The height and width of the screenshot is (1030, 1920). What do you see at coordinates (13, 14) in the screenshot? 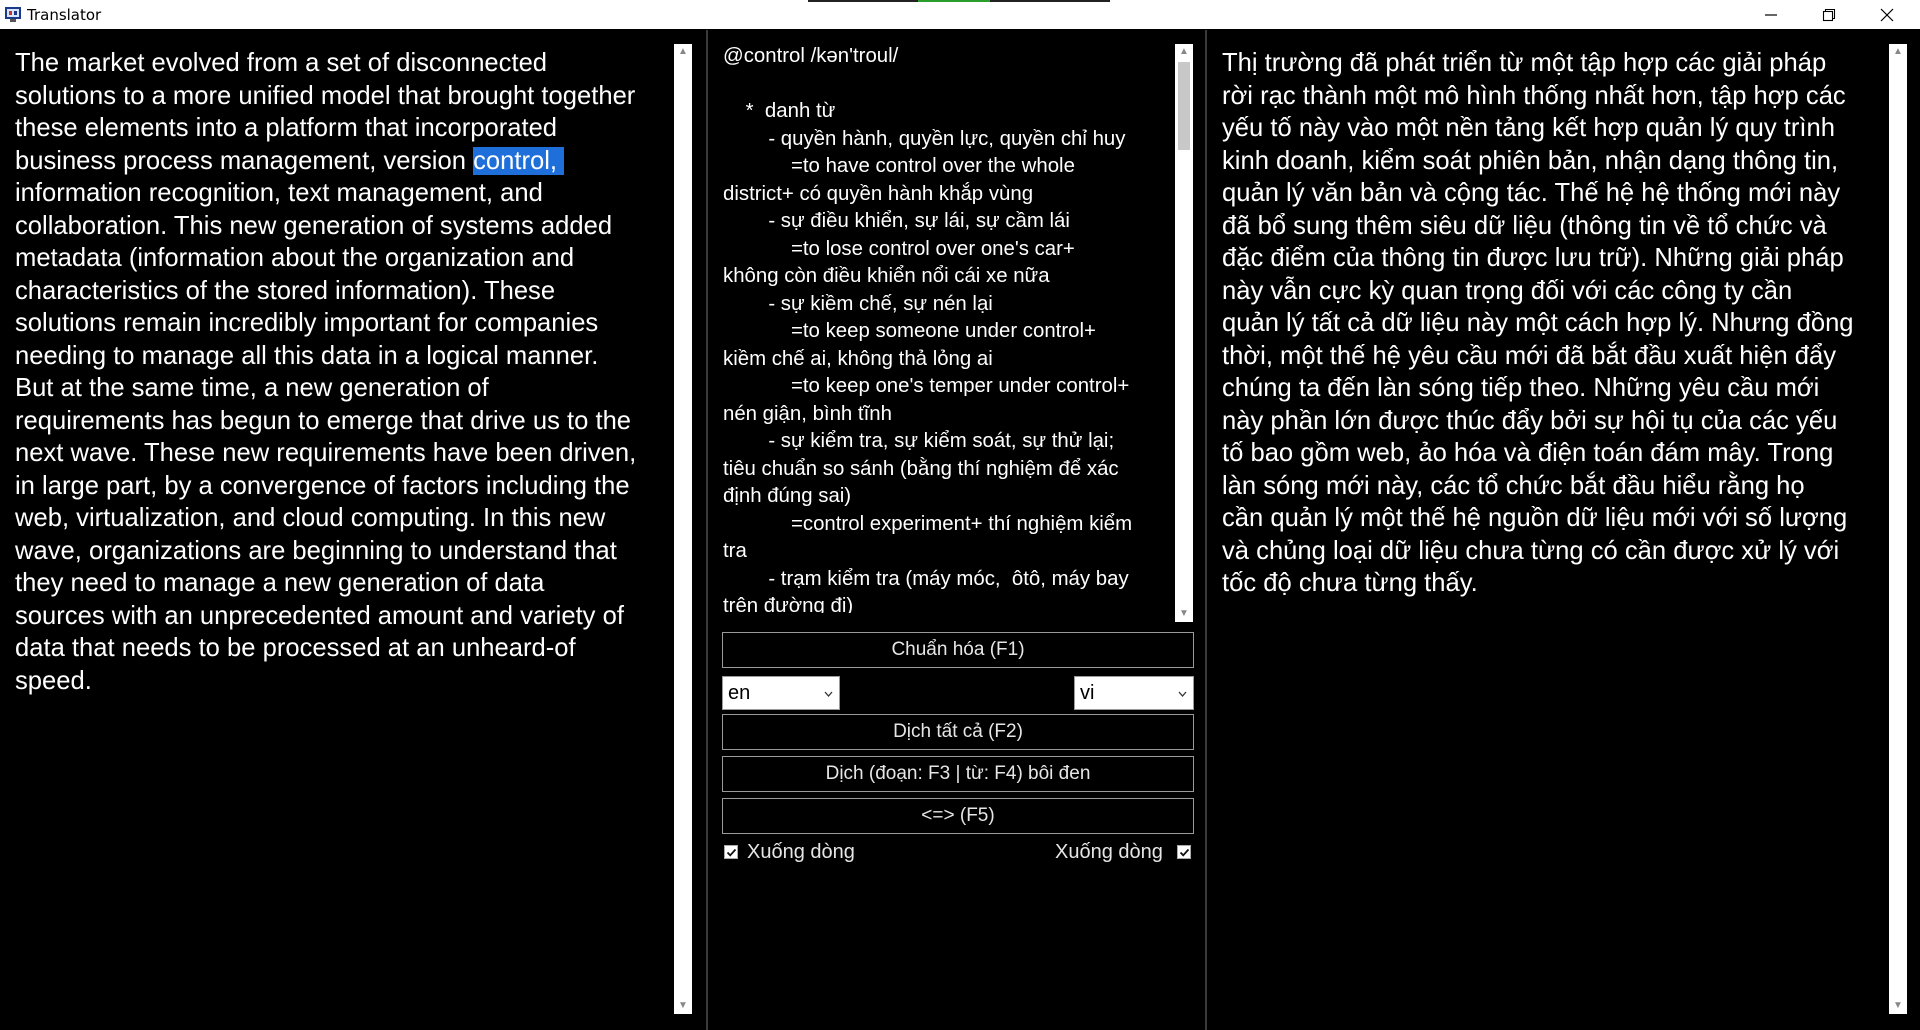
I see `translator-app-icon` at bounding box center [13, 14].